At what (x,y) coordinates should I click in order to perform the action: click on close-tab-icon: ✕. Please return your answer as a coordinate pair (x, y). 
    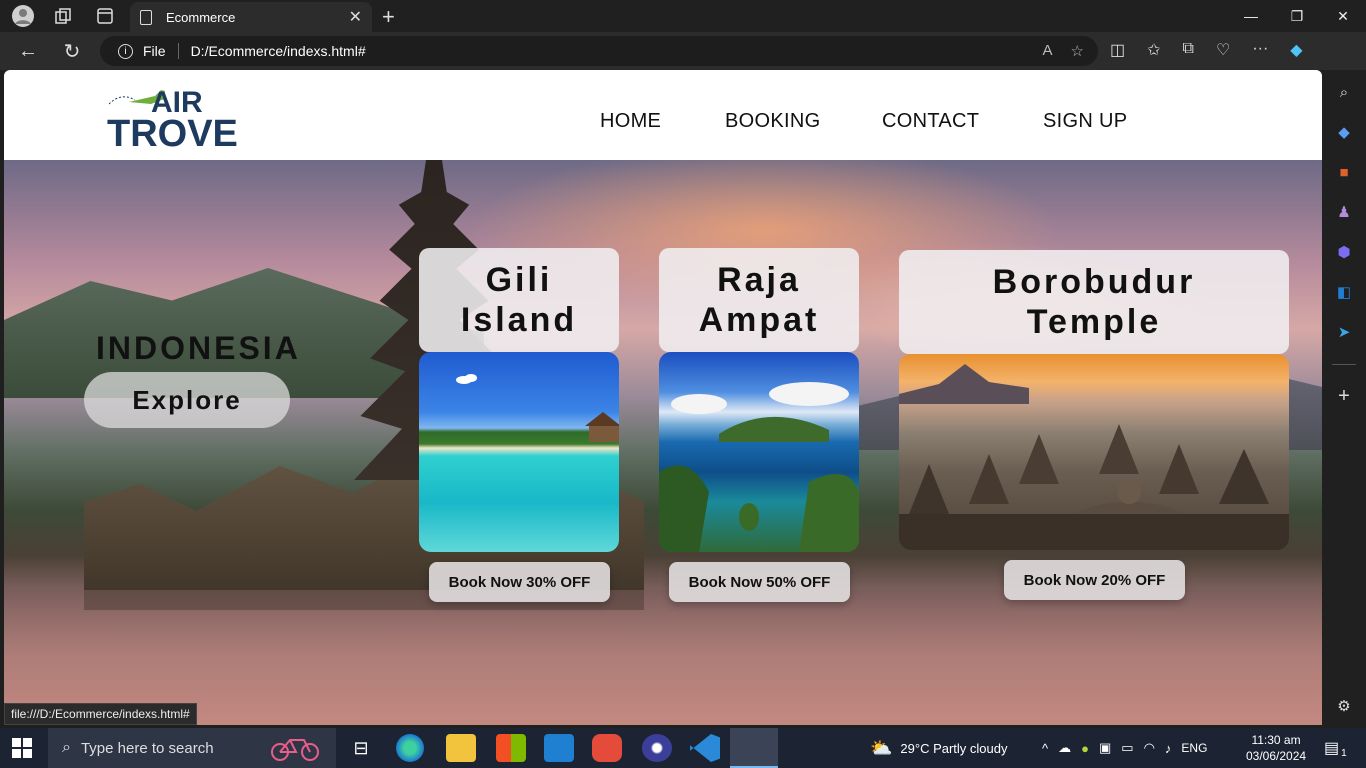
    Looking at the image, I should click on (355, 17).